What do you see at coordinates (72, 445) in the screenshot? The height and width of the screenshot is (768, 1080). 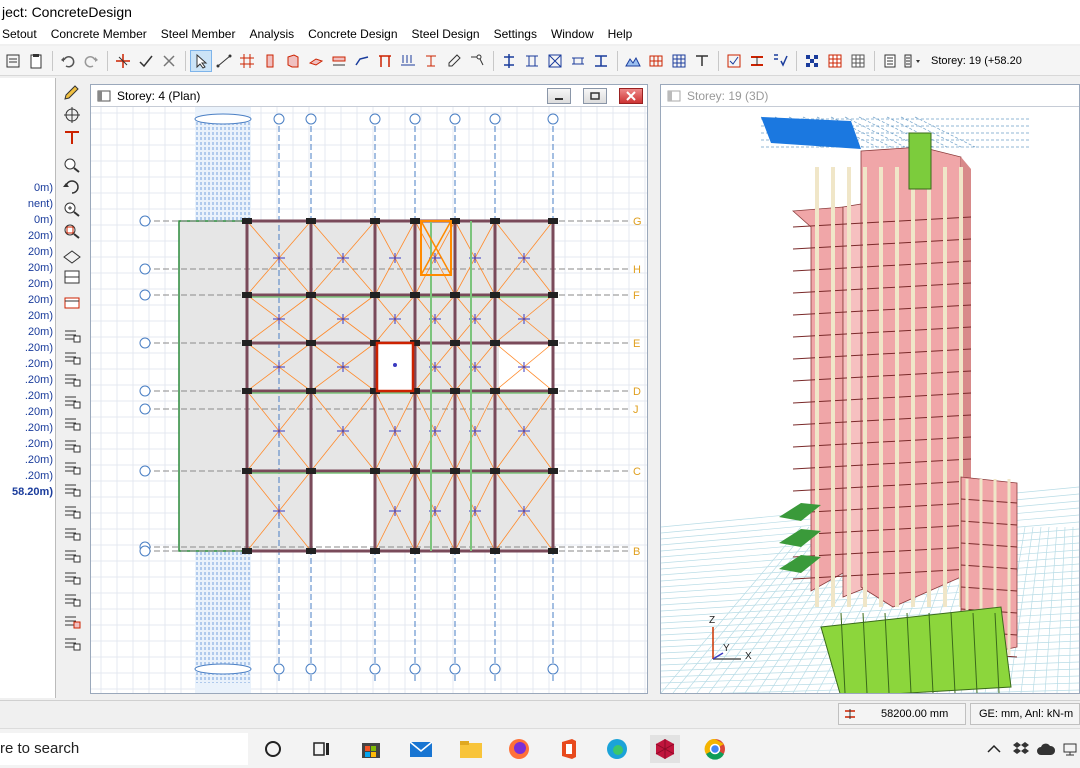 I see `storey-6-icon` at bounding box center [72, 445].